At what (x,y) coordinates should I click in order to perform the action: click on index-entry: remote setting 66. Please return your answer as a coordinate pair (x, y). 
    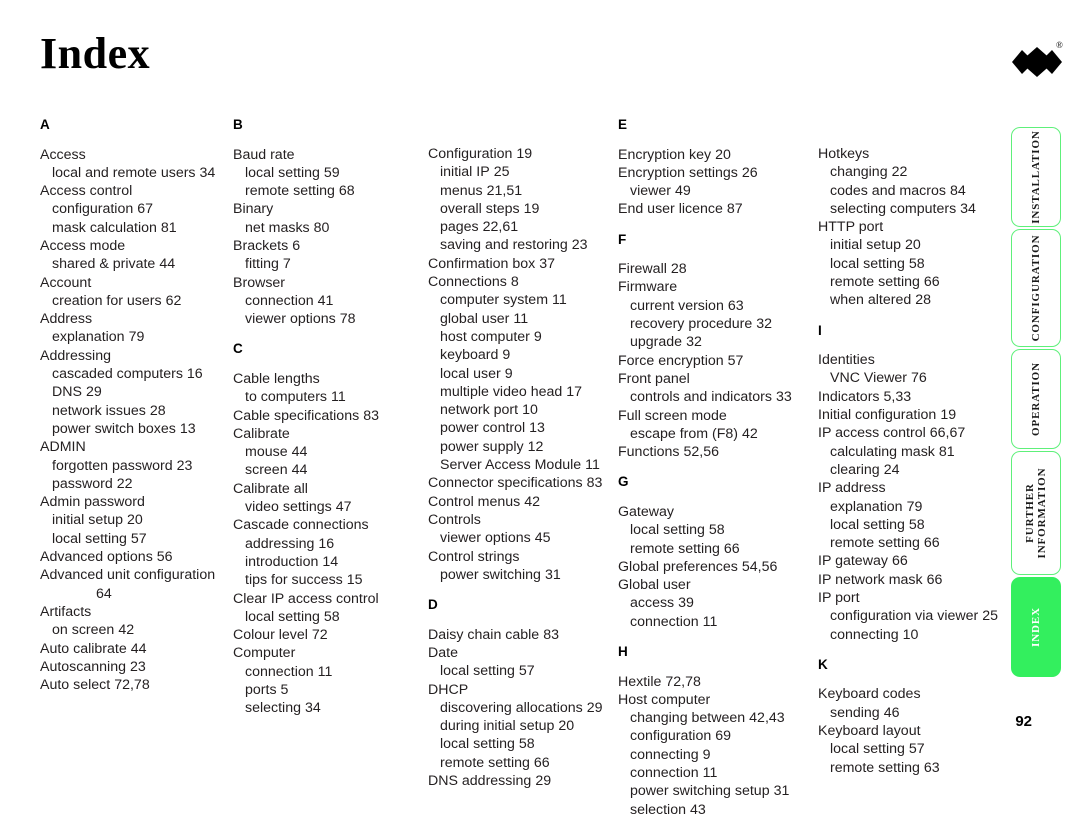
    Looking at the image, I should click on (712, 549).